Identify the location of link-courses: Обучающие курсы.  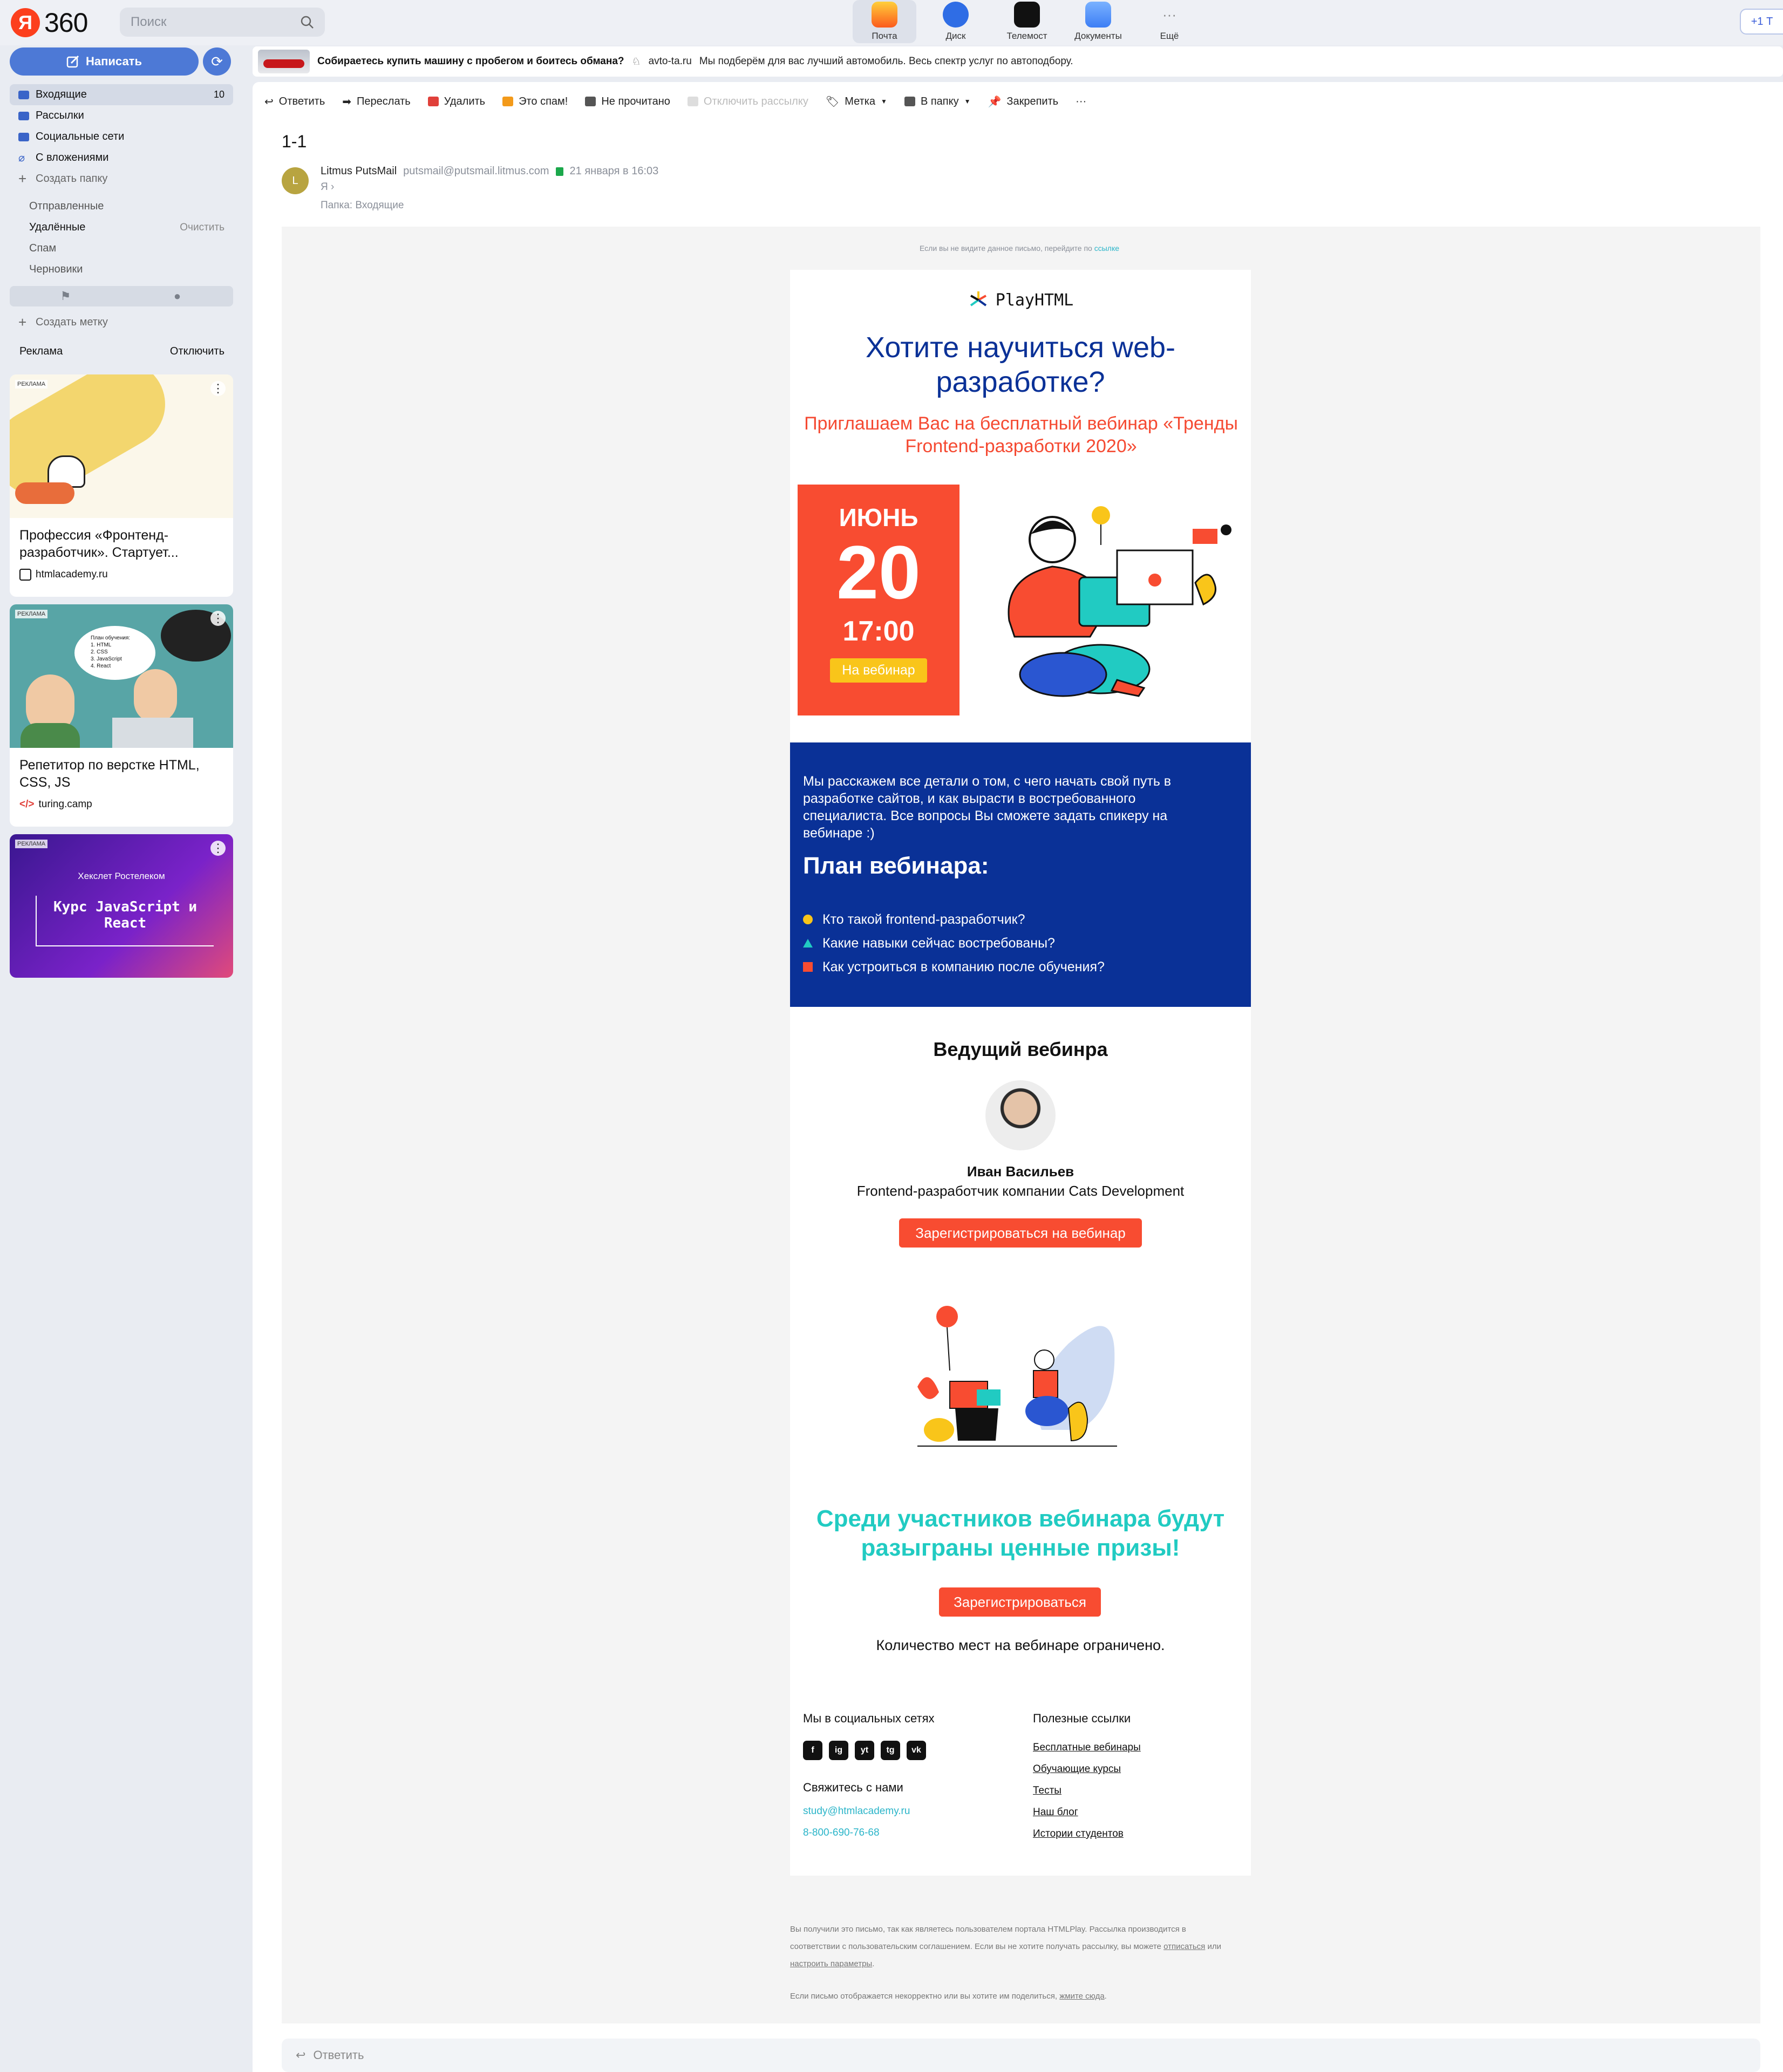
(1087, 1774).